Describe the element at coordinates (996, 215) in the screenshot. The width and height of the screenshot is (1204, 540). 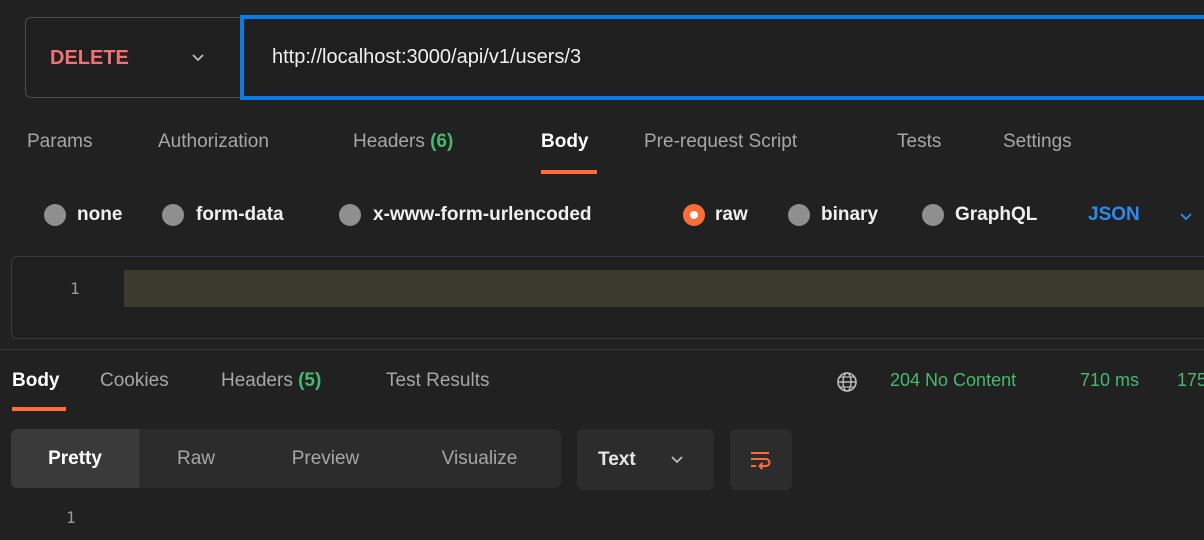
I see `radio-graphql-label: GraphQL` at that location.